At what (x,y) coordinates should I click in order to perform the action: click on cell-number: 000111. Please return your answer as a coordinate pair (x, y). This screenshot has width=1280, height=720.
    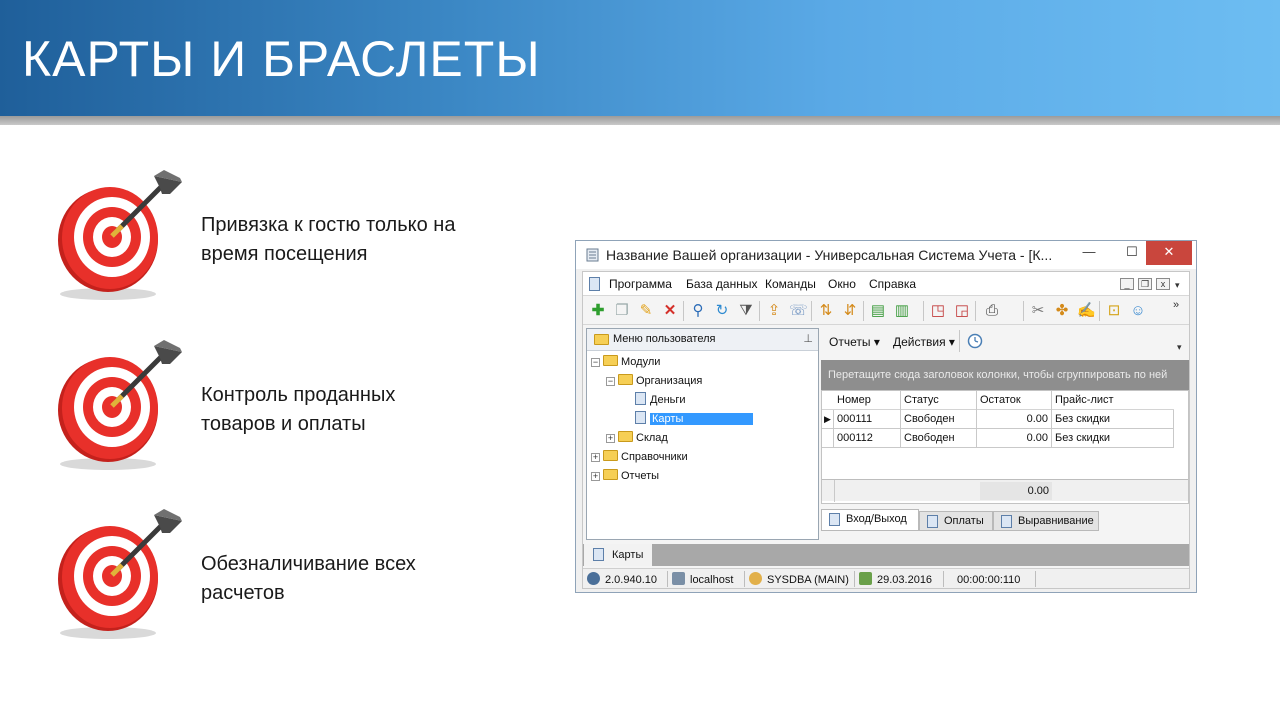
    Looking at the image, I should click on (867, 419).